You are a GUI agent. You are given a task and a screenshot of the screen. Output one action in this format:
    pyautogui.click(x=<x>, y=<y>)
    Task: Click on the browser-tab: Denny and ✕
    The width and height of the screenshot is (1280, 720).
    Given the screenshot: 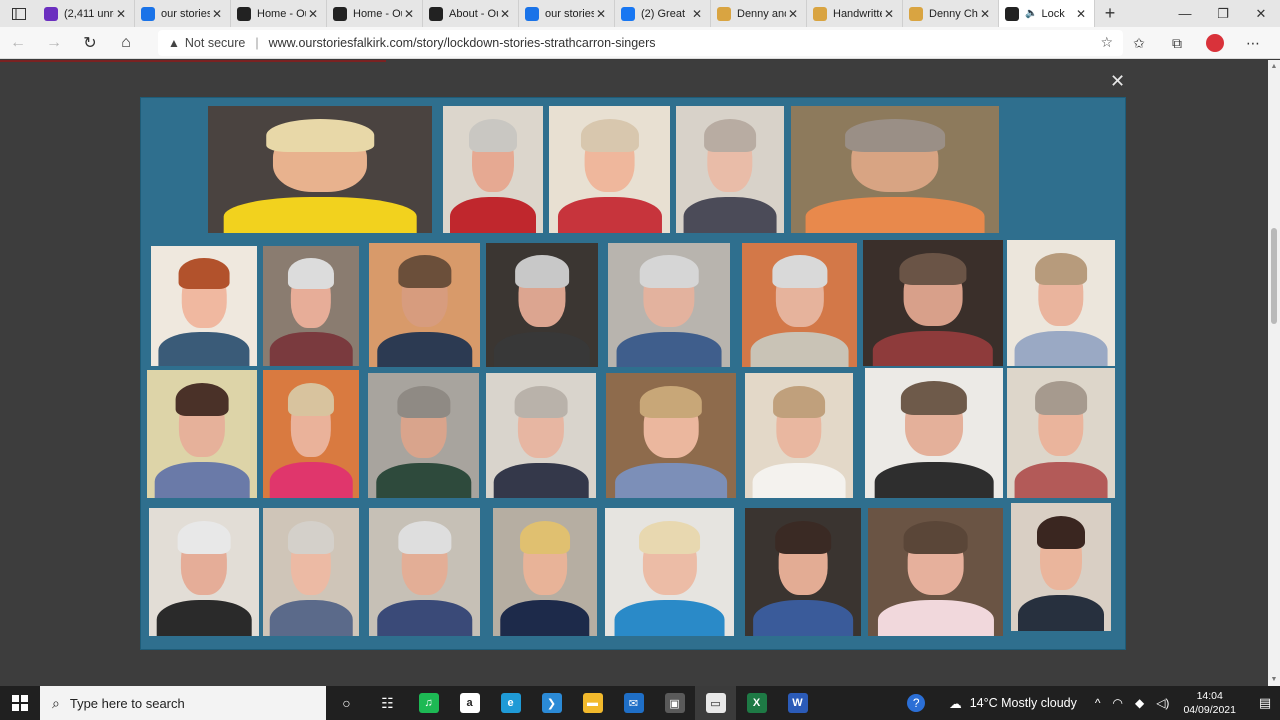 What is the action you would take?
    pyautogui.click(x=759, y=13)
    